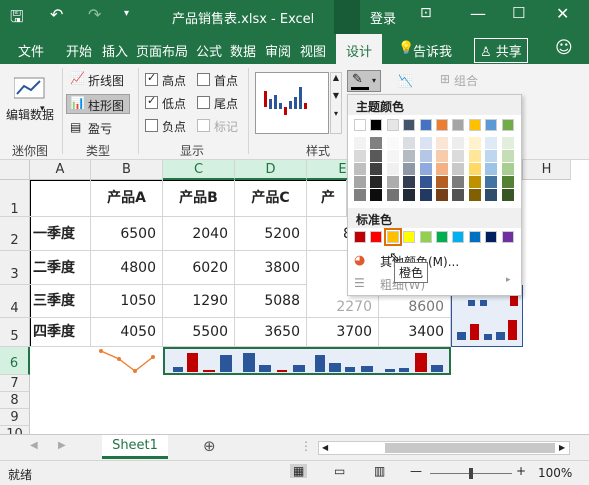 The width and height of the screenshot is (589, 485). Describe the element at coordinates (359, 49) in the screenshot. I see `tab-design: 设计` at that location.